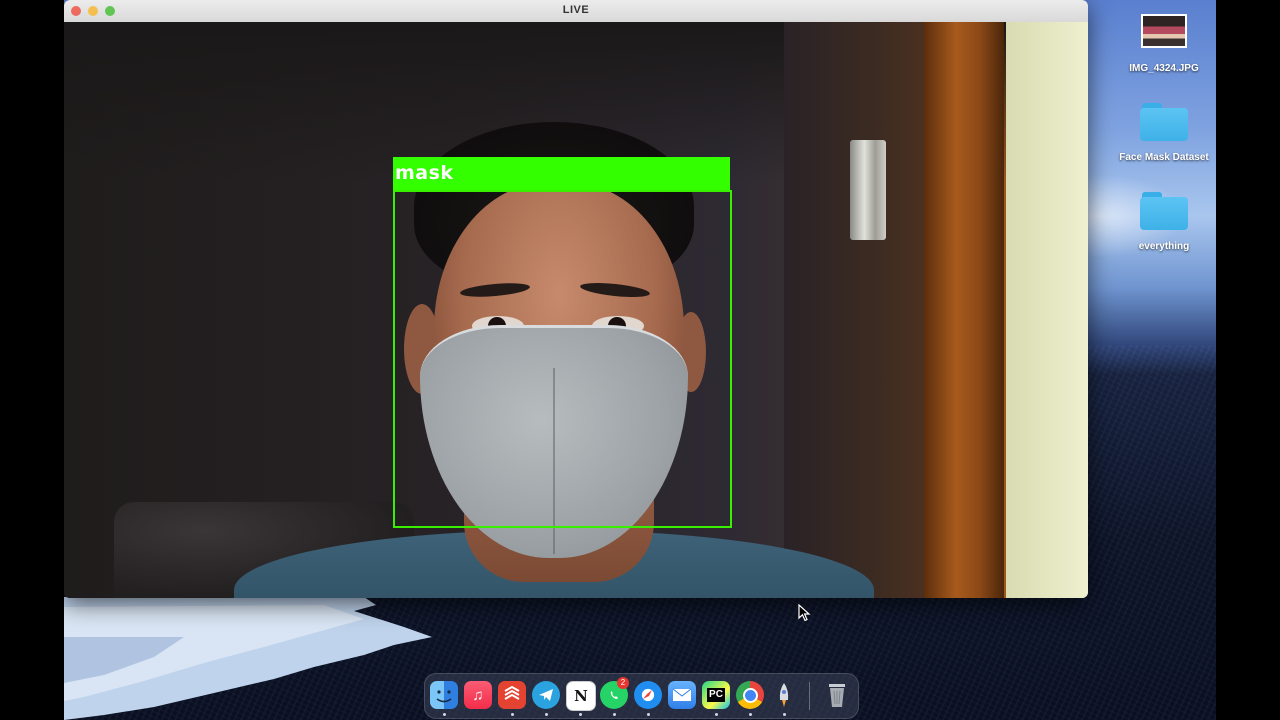  What do you see at coordinates (964, 310) in the screenshot?
I see `door-frame` at bounding box center [964, 310].